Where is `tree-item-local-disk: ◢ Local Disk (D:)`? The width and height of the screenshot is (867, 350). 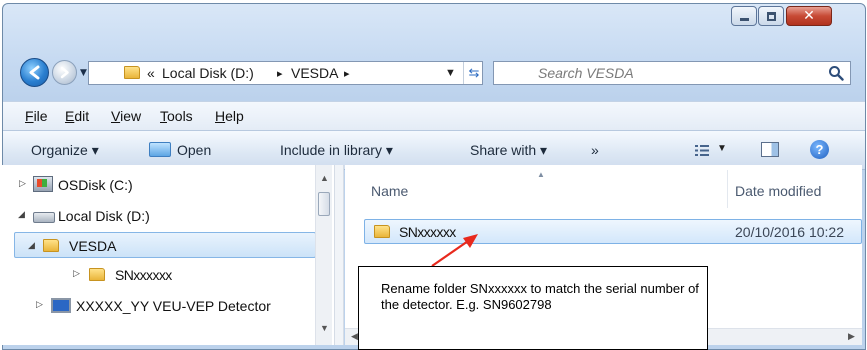
tree-item-local-disk: ◢ Local Disk (D:) is located at coordinates (157, 216).